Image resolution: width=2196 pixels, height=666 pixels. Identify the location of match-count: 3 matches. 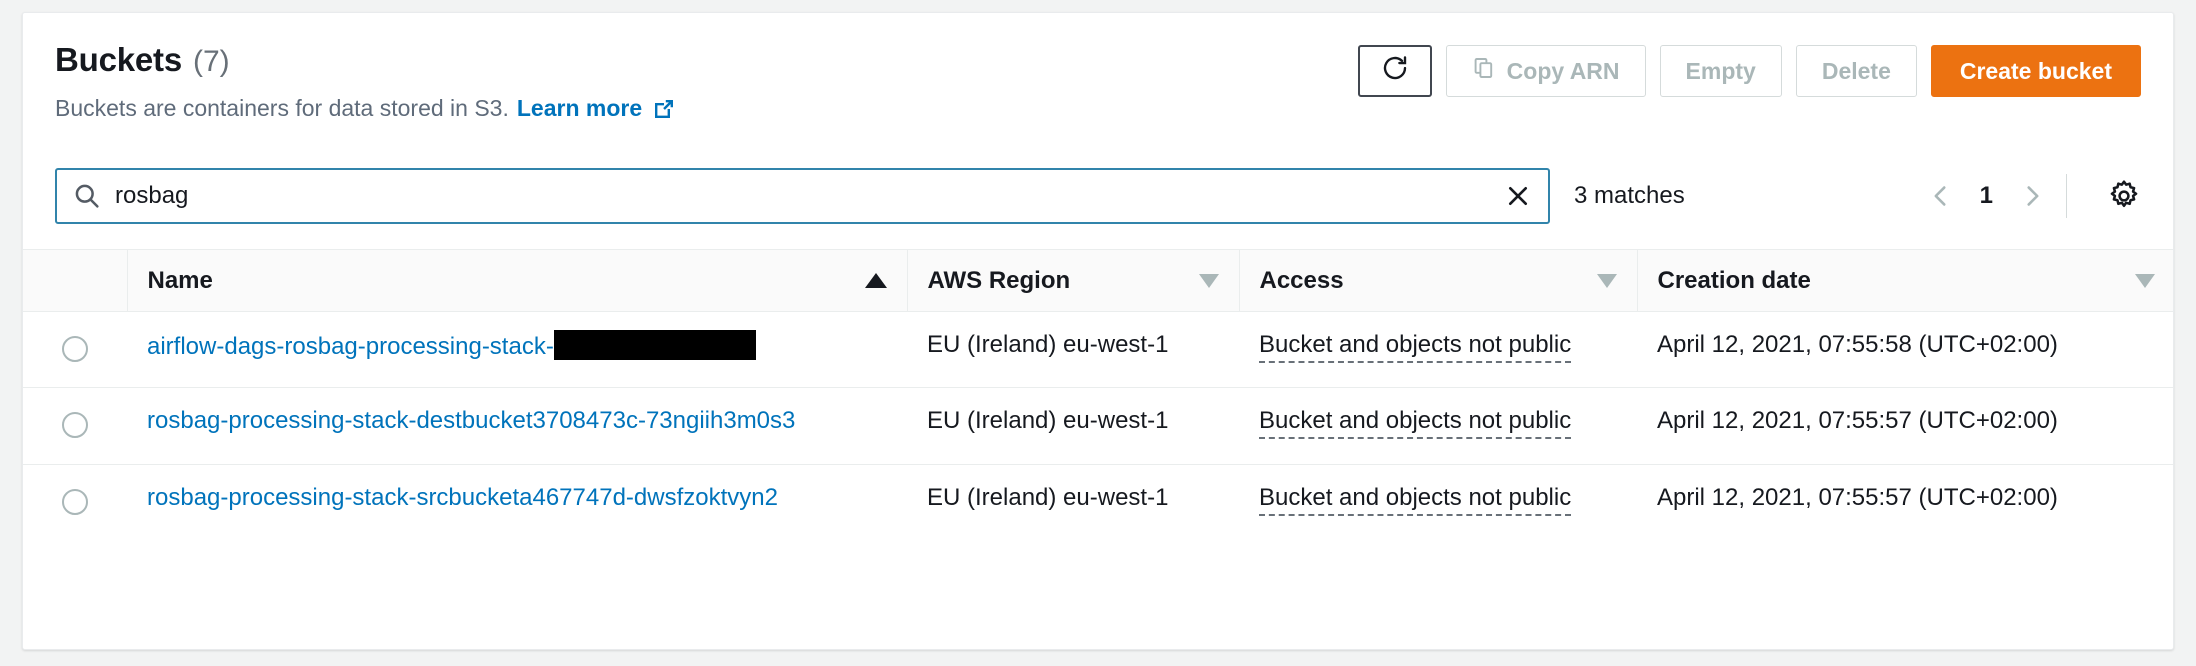
(1629, 195).